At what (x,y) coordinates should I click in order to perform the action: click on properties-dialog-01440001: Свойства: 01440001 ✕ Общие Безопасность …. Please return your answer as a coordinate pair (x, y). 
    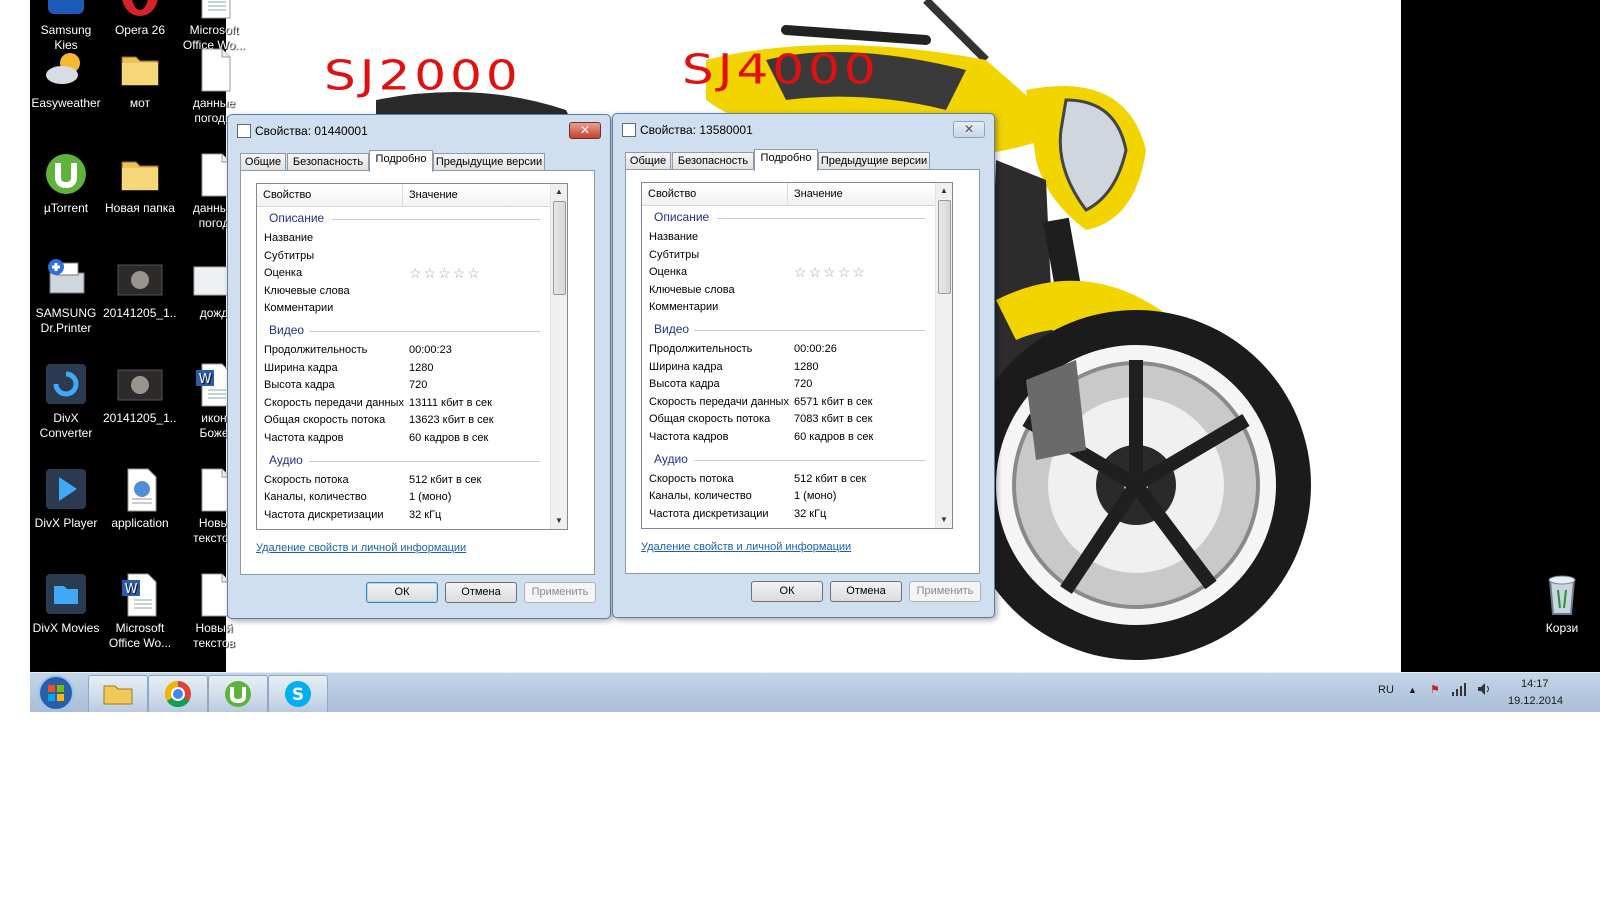
    Looking at the image, I should click on (419, 366).